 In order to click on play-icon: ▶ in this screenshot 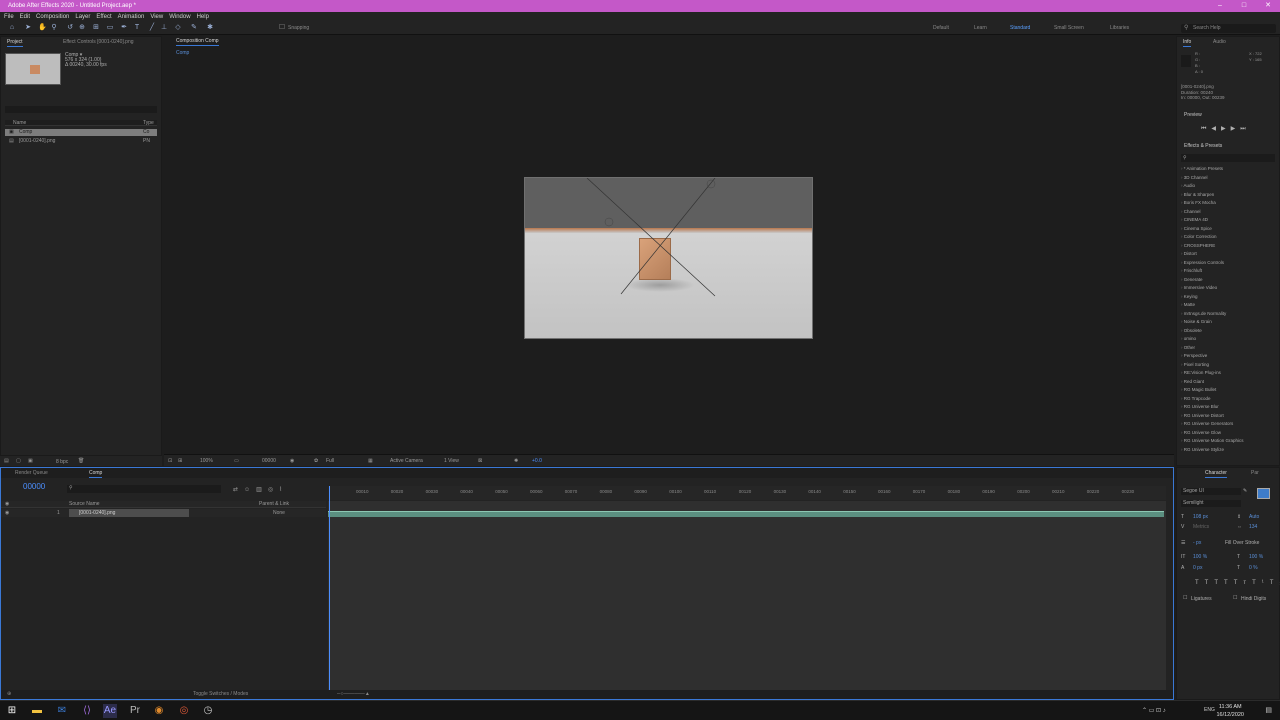, I will do `click(1226, 129)`.